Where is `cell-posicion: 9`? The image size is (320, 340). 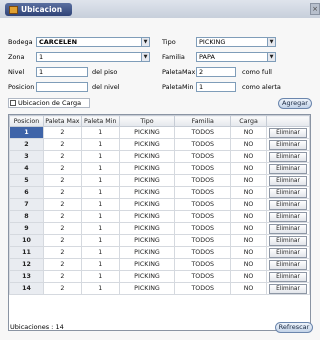 cell-posicion: 9 is located at coordinates (26, 228).